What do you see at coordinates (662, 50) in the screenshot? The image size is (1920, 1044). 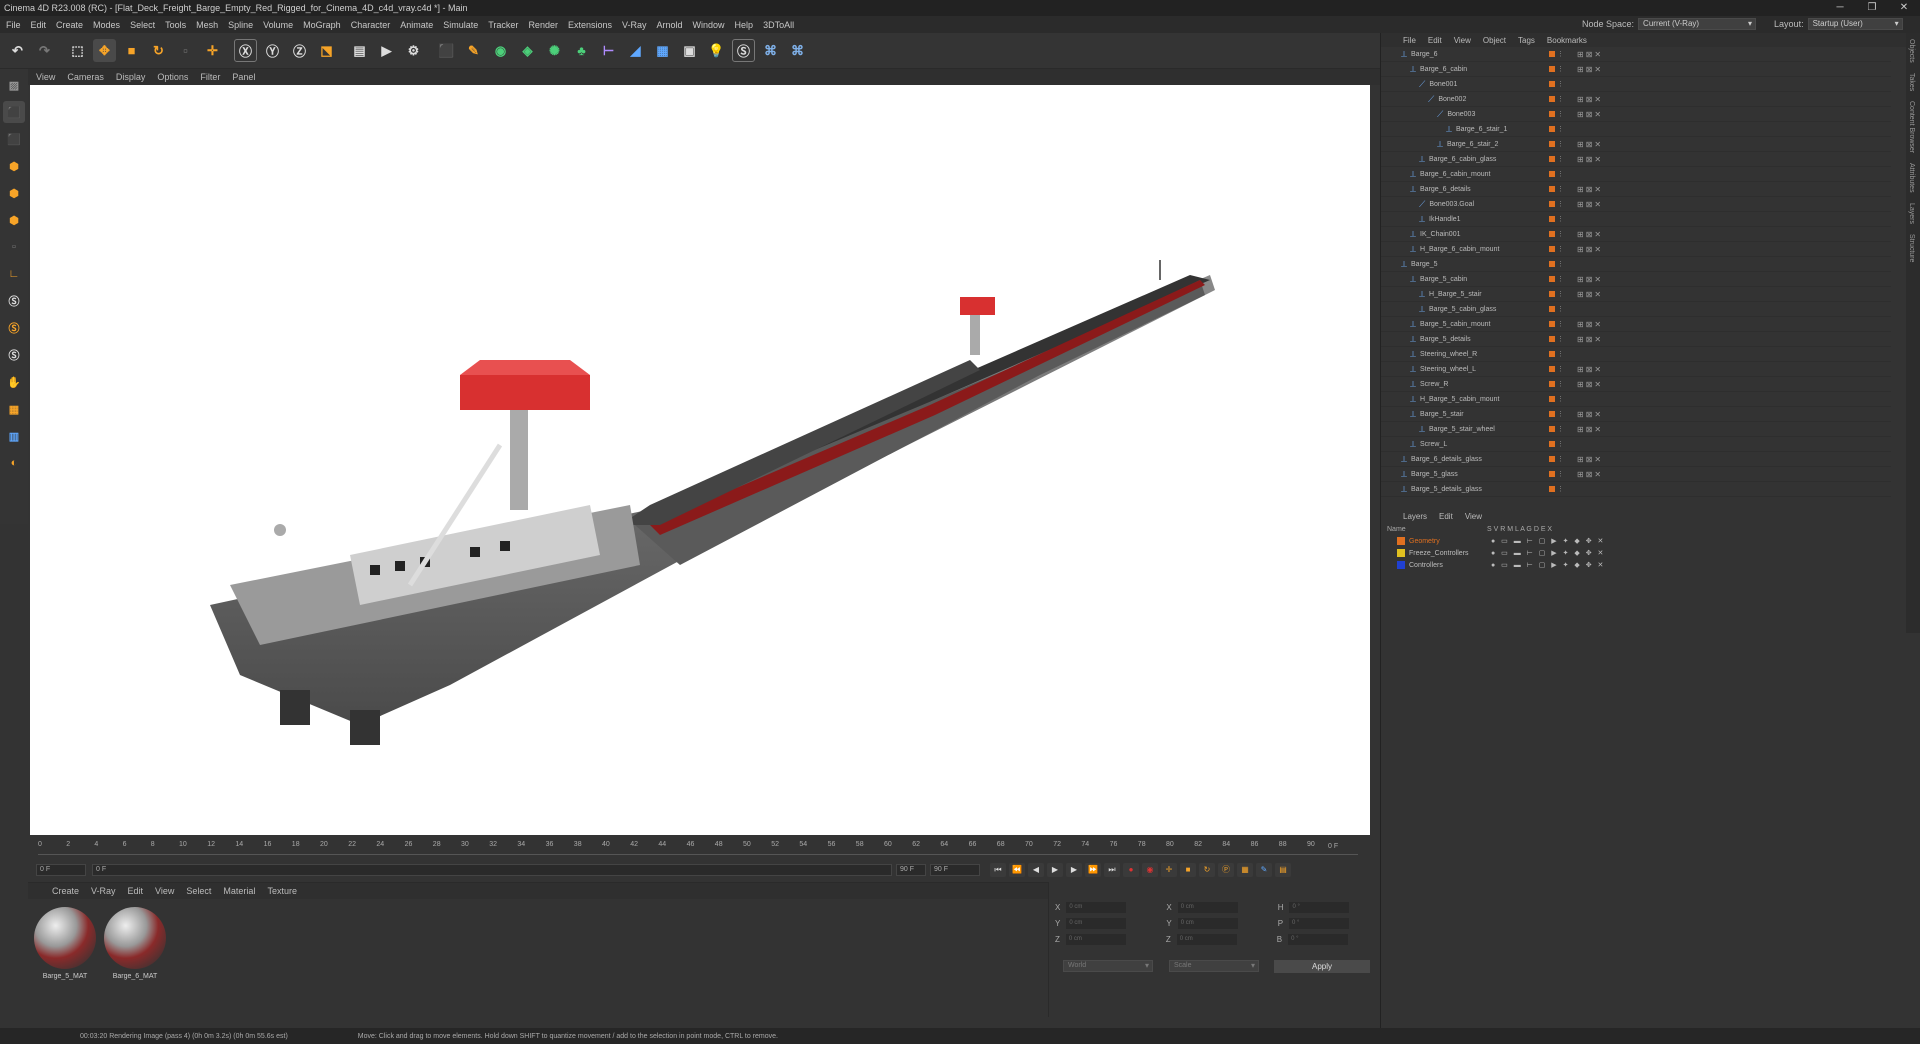 I see `floor-icon: ▦` at bounding box center [662, 50].